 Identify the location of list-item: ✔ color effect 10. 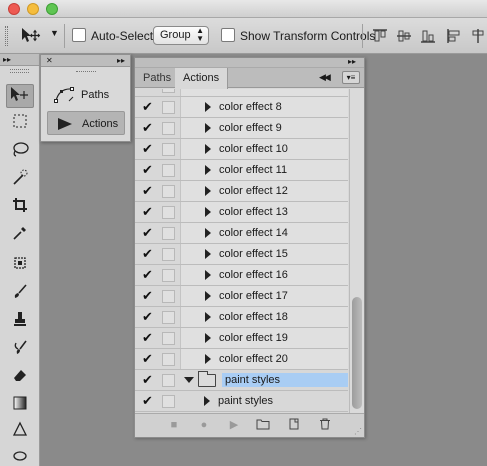
(241, 149).